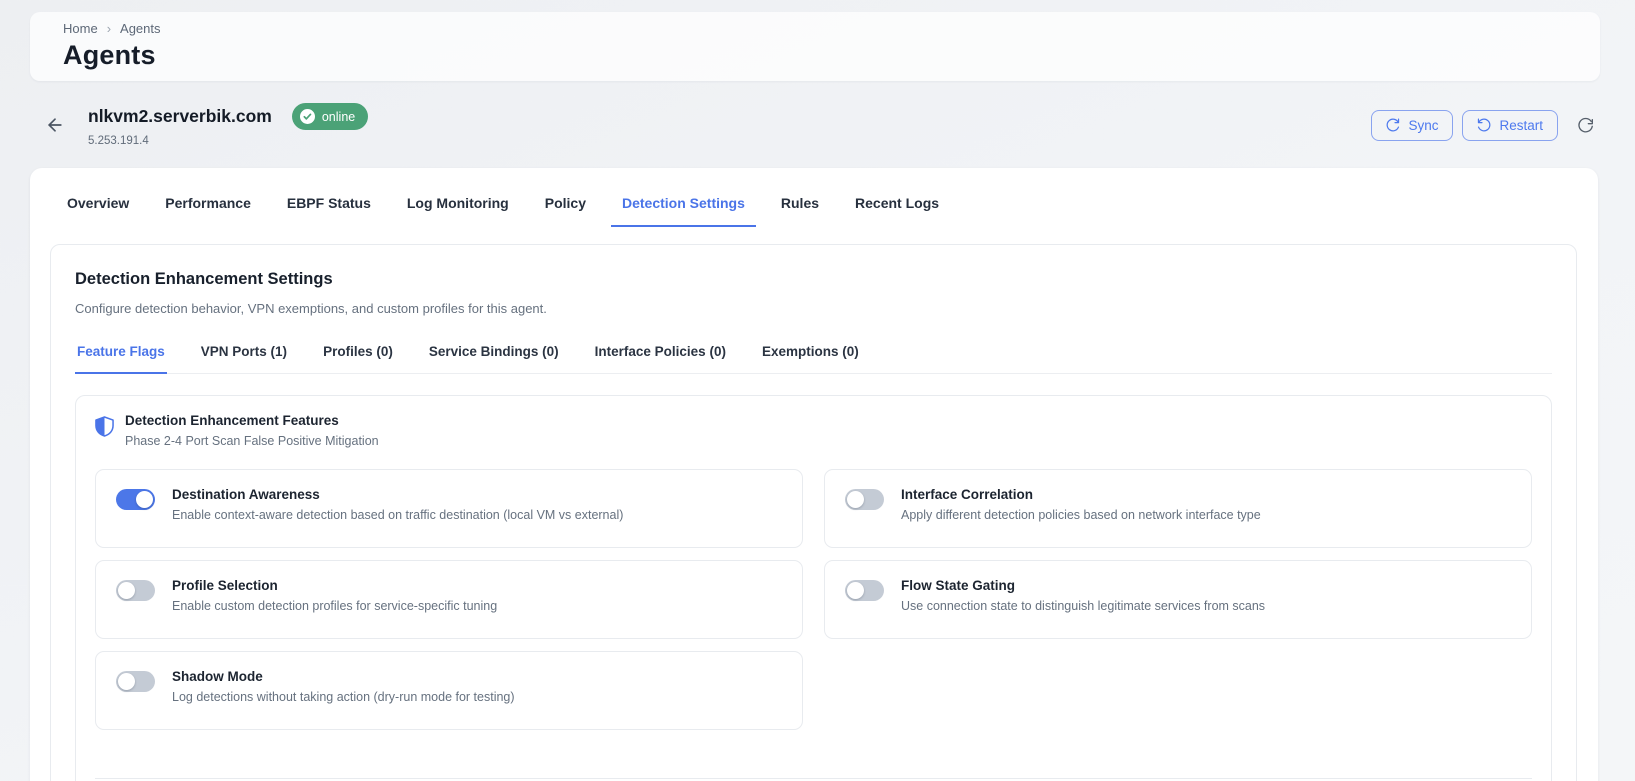 Image resolution: width=1635 pixels, height=781 pixels. I want to click on sync-button: Sync, so click(1412, 125).